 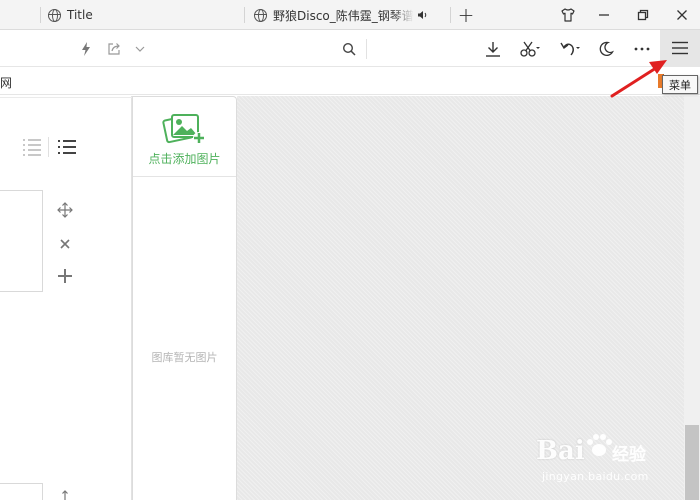 I want to click on toolbar, so click(x=350, y=48).